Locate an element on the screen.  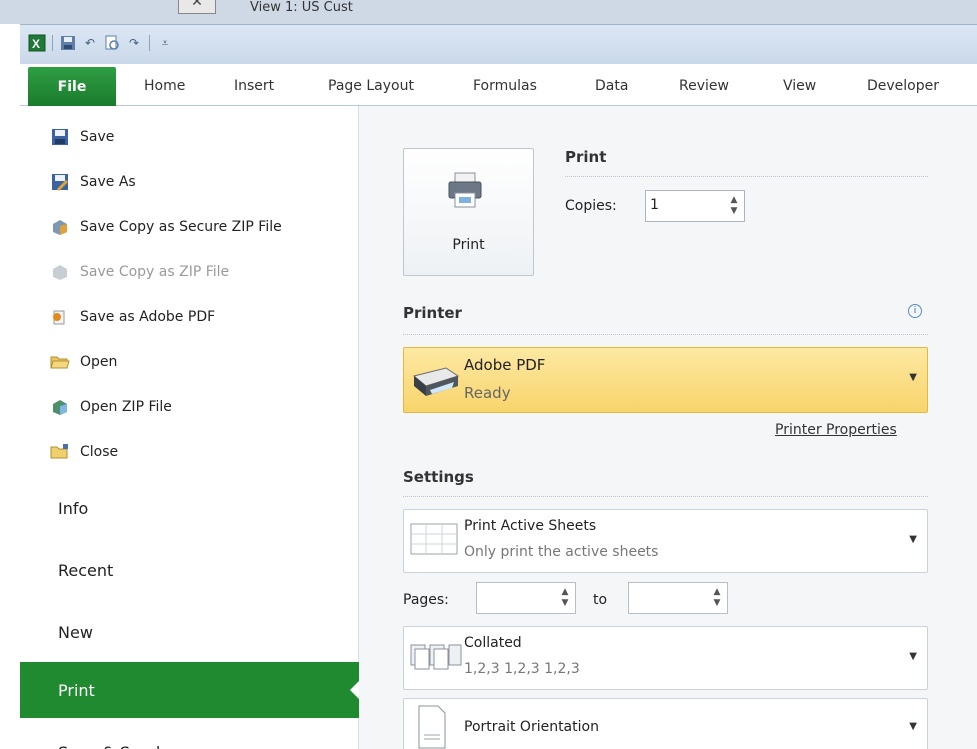
pages-to-label: to is located at coordinates (600, 600).